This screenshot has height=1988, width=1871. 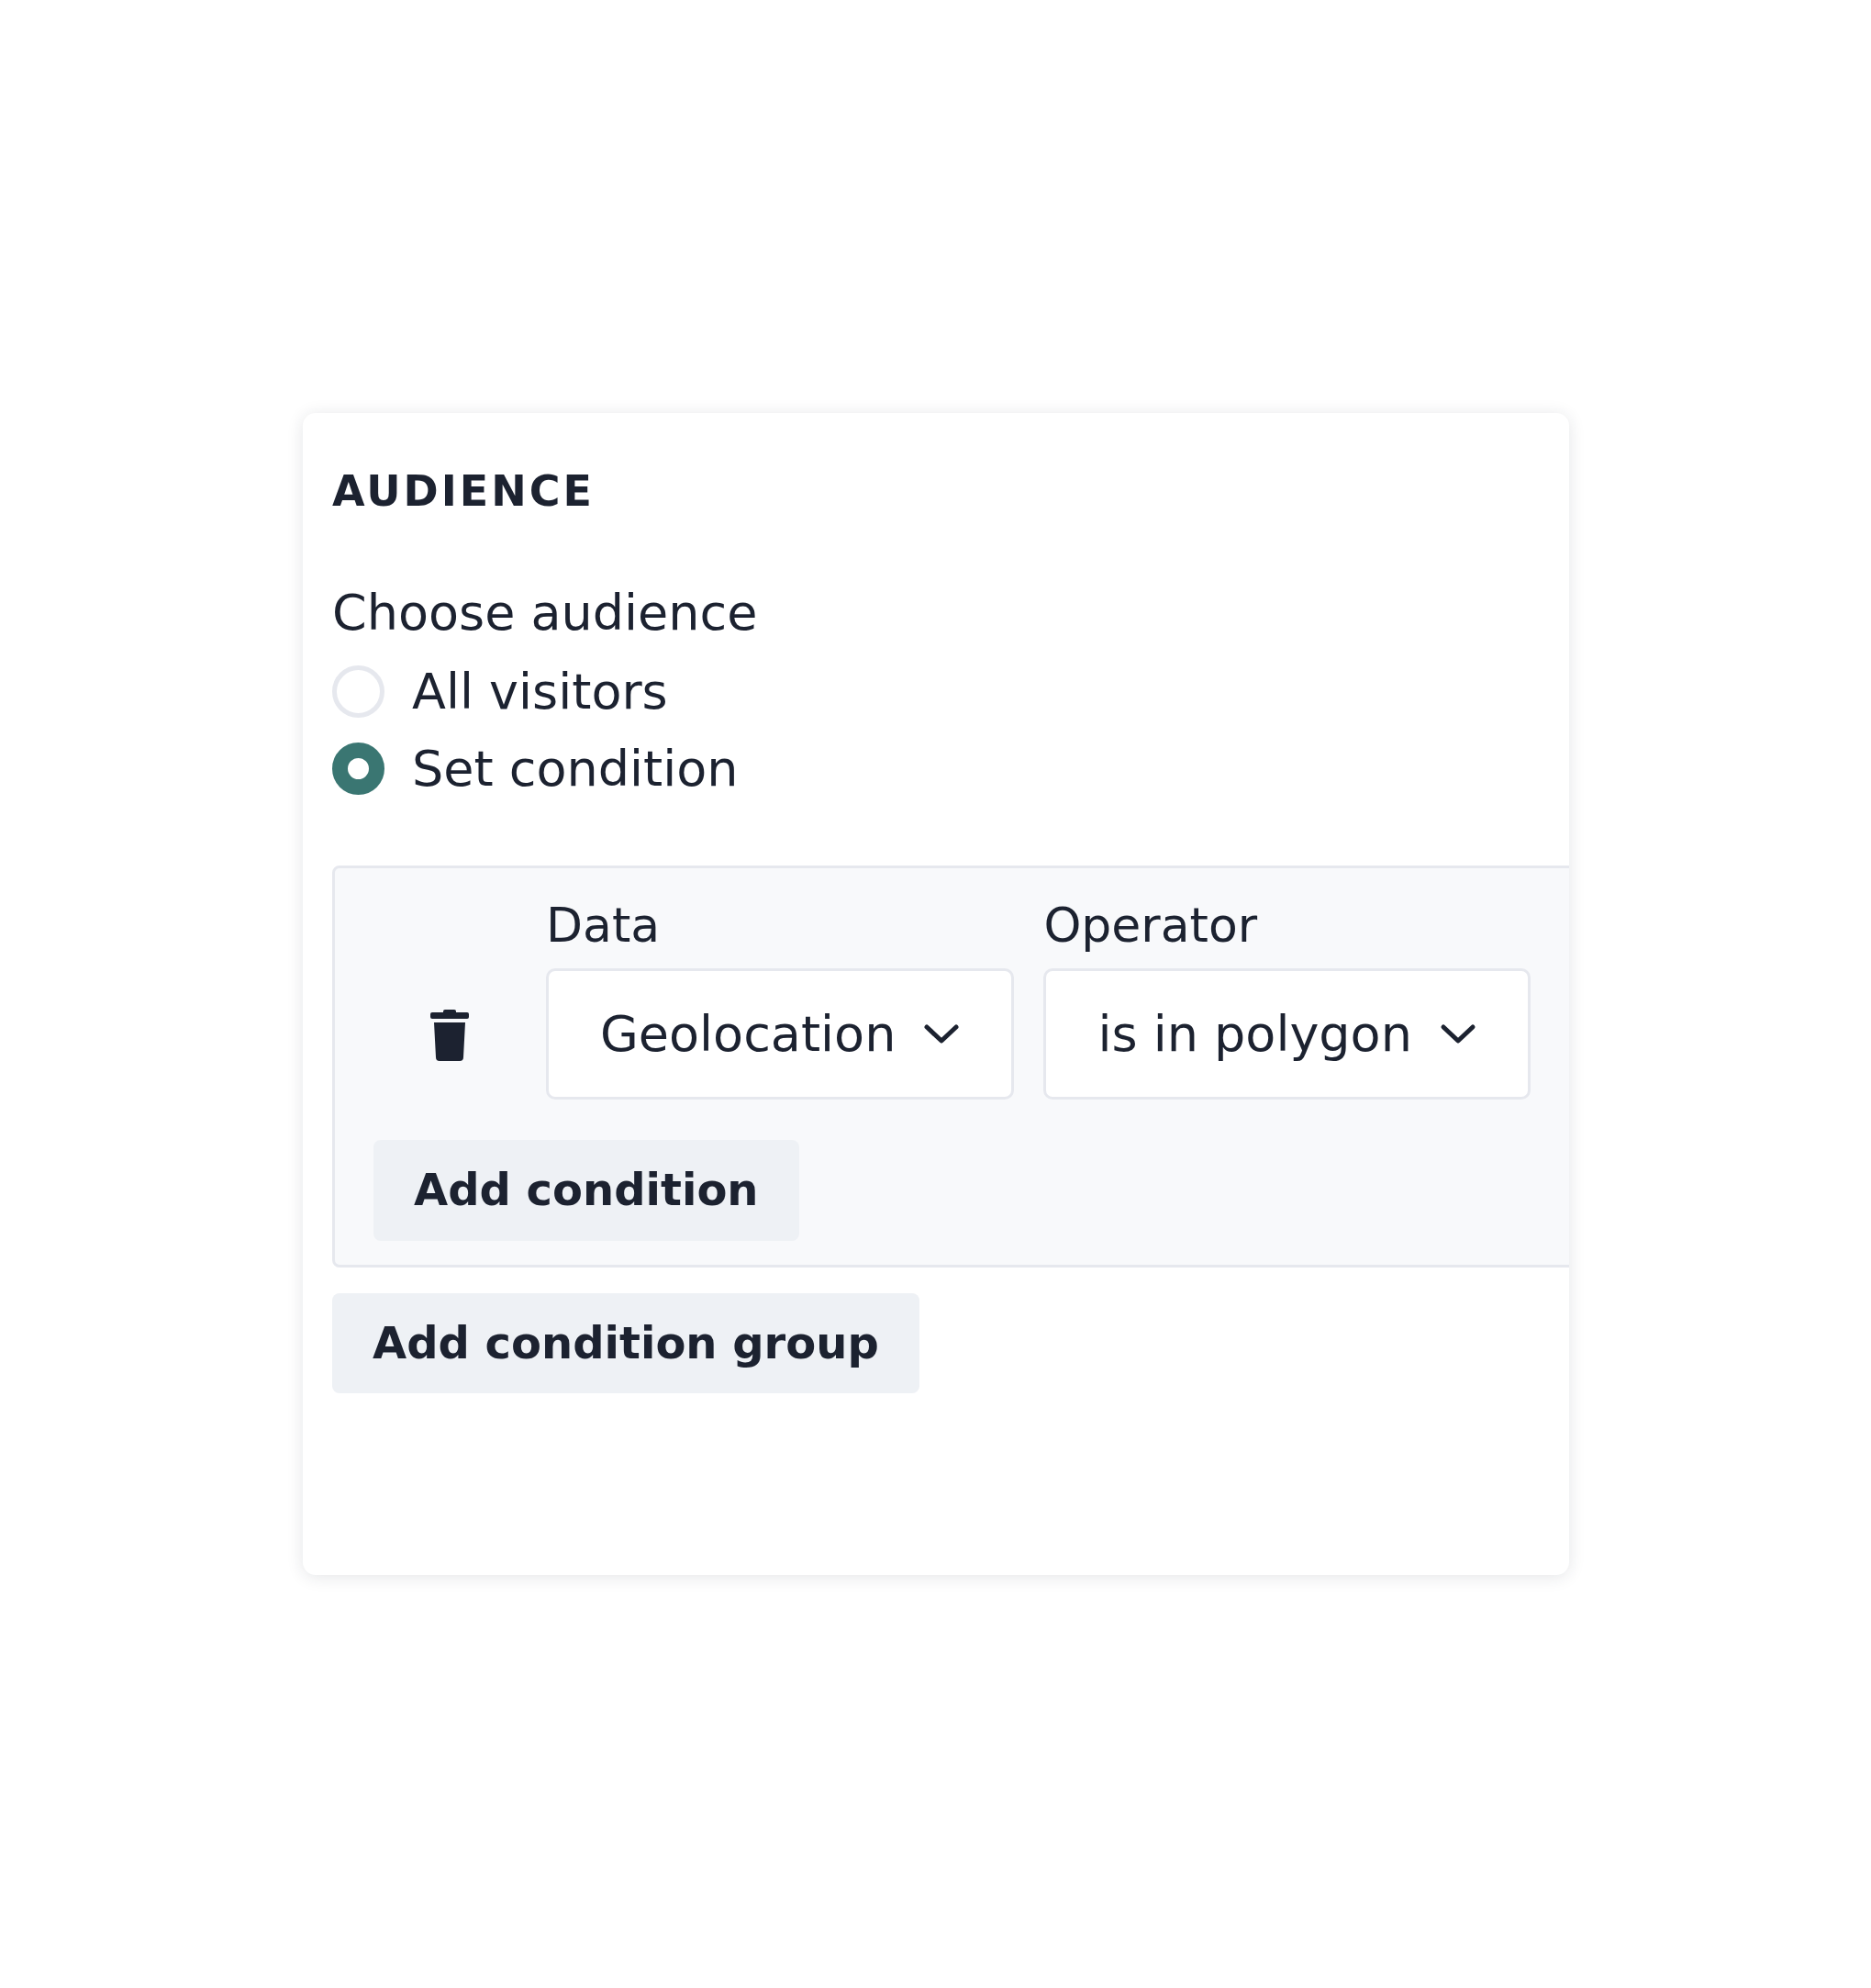 What do you see at coordinates (449, 1036) in the screenshot?
I see `trash-icon` at bounding box center [449, 1036].